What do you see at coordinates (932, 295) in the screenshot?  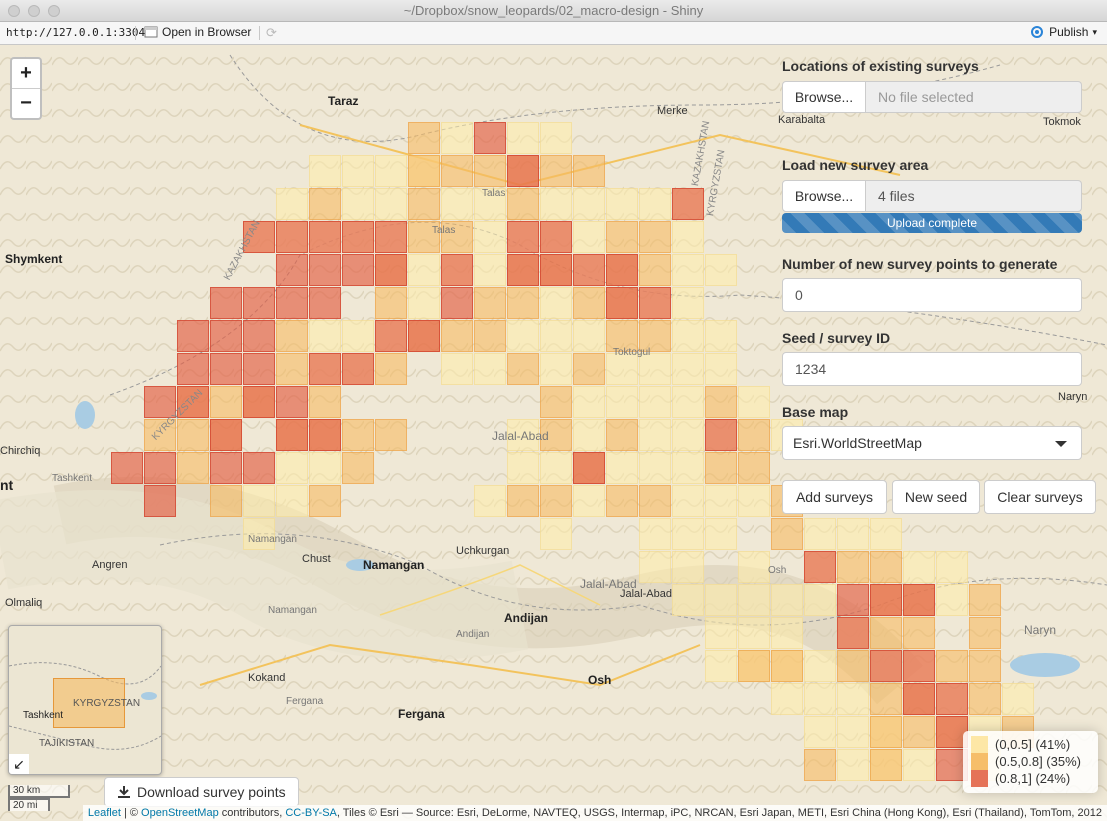 I see `npoints-input: 0` at bounding box center [932, 295].